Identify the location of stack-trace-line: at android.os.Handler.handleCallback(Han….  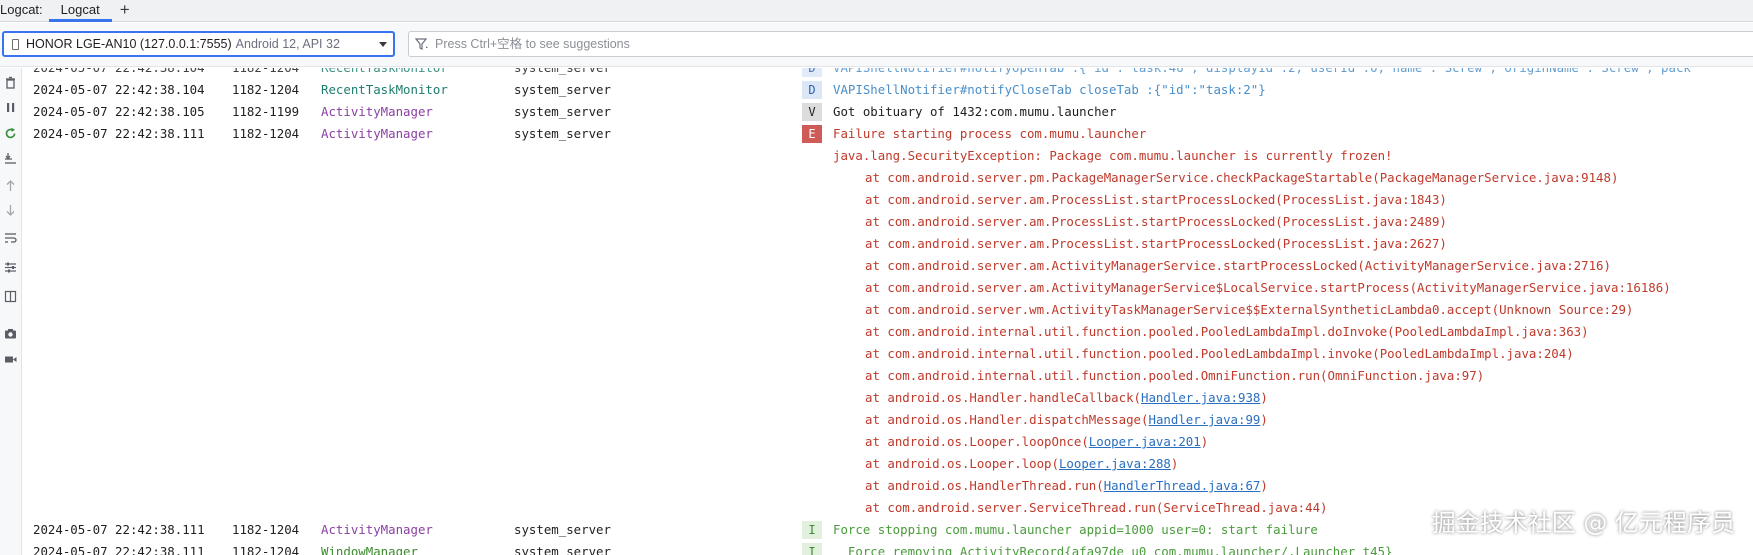
(1066, 398).